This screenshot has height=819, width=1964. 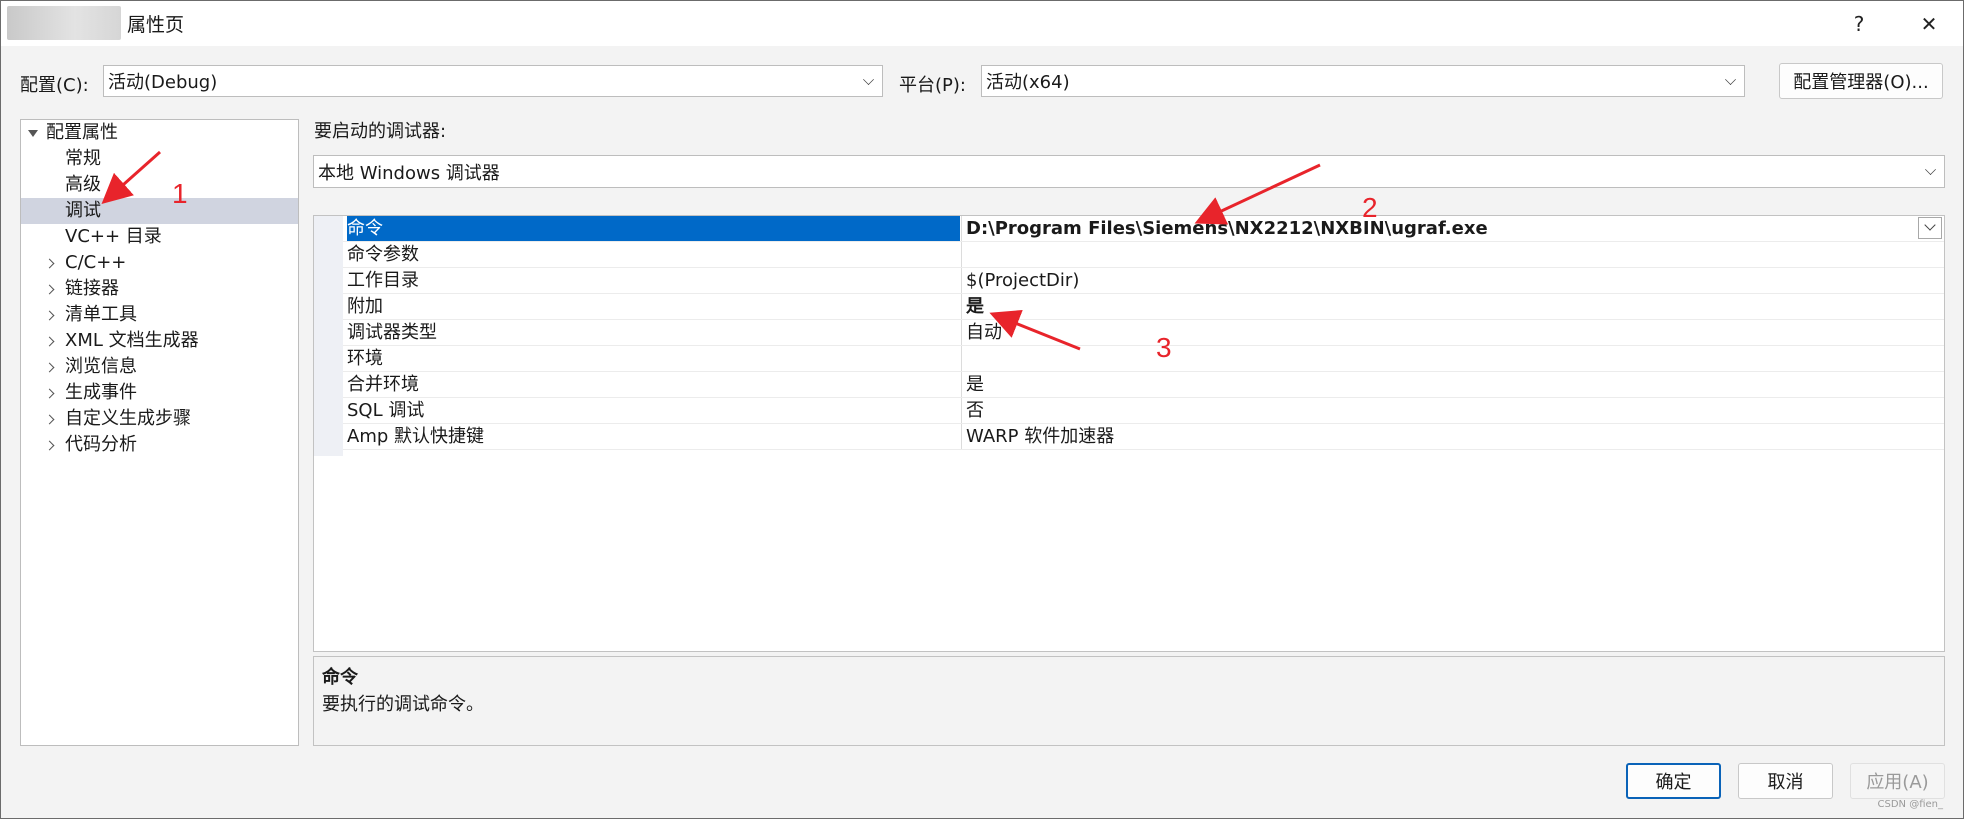 I want to click on apply-button: 应用(A), so click(x=1897, y=781).